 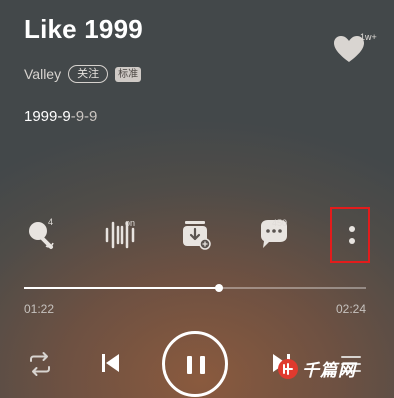 I want to click on follow-button: 关注, so click(x=88, y=74).